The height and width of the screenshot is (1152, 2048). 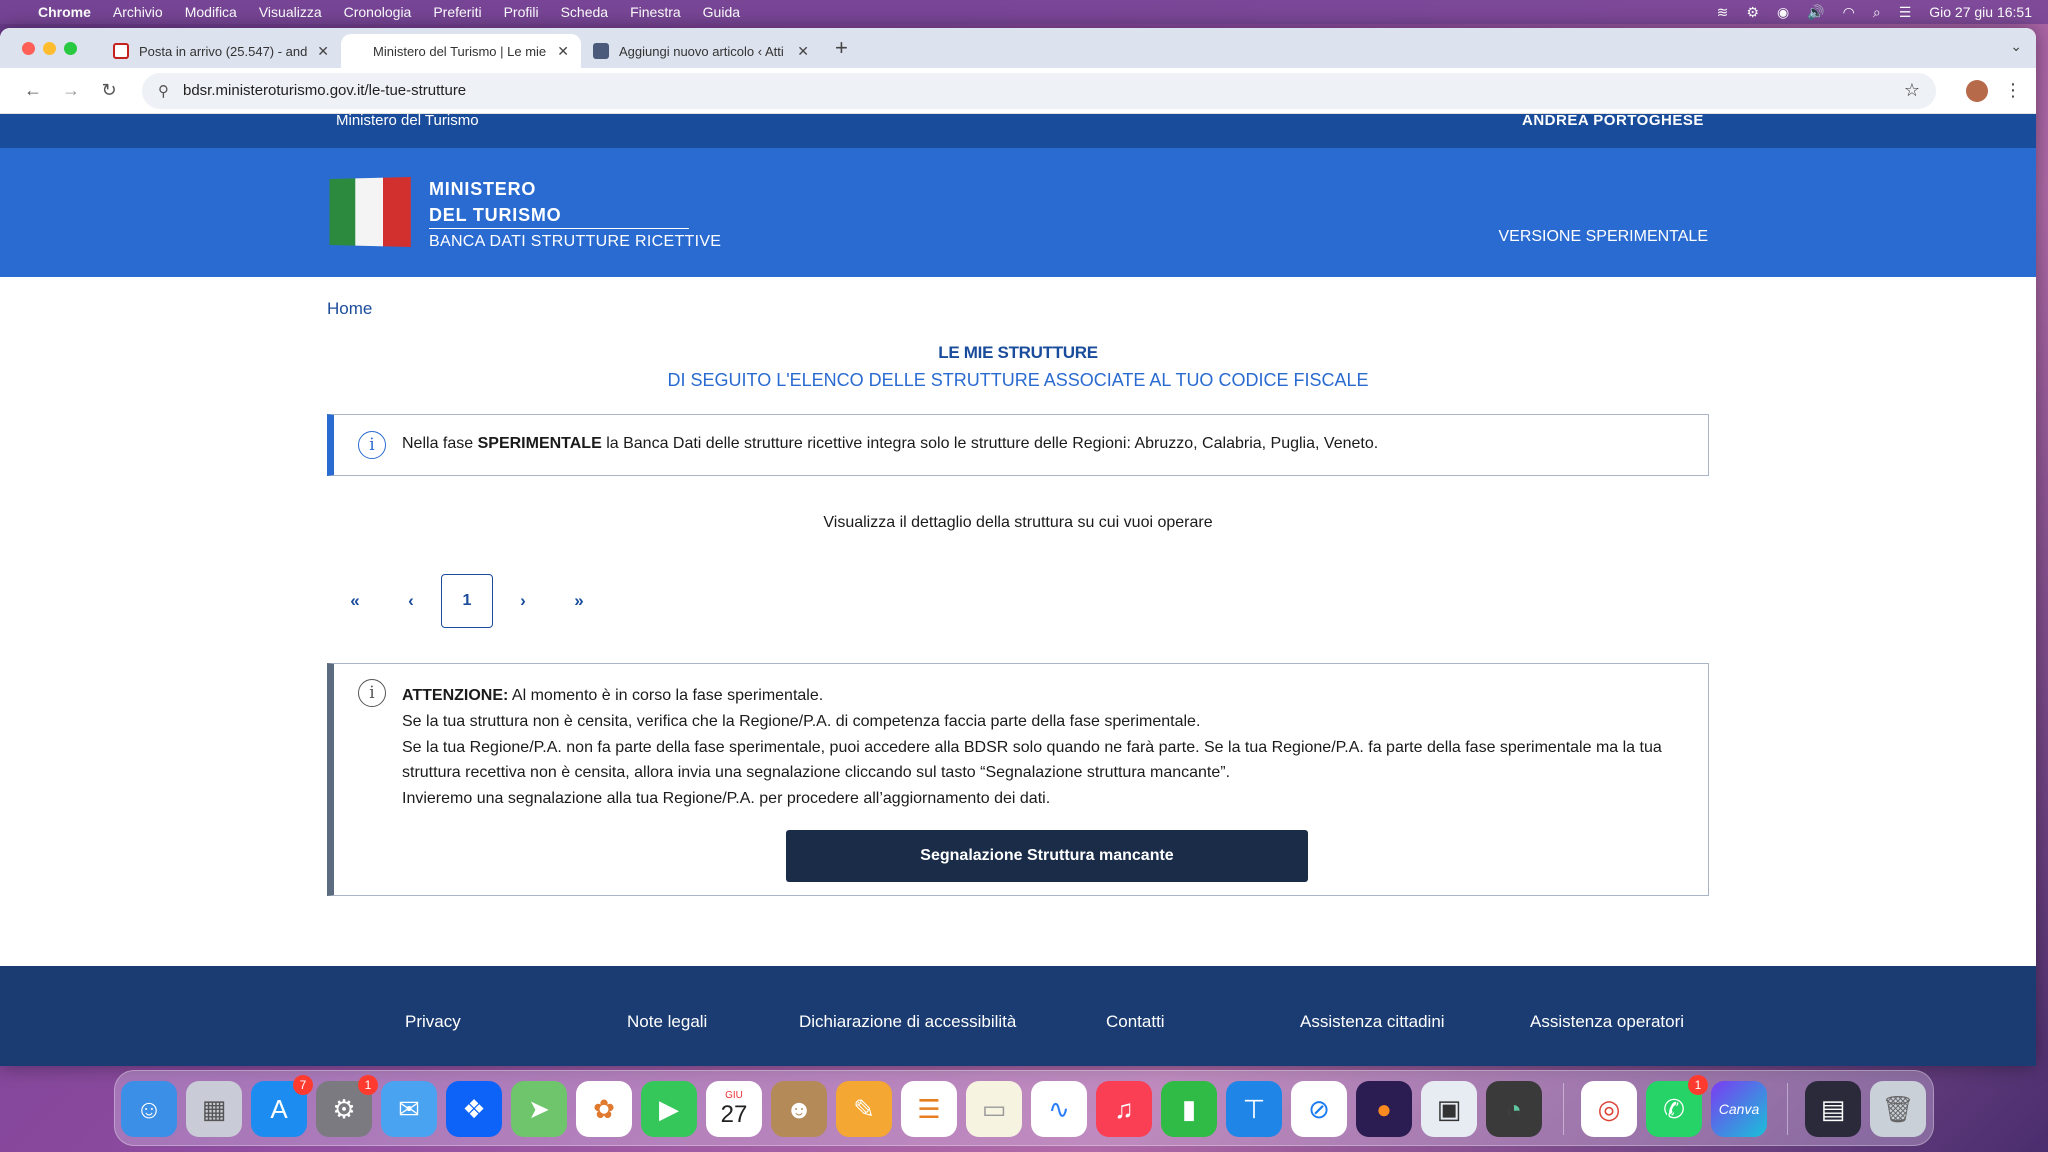 What do you see at coordinates (1739, 1109) in the screenshot?
I see `canva-icon: Canva` at bounding box center [1739, 1109].